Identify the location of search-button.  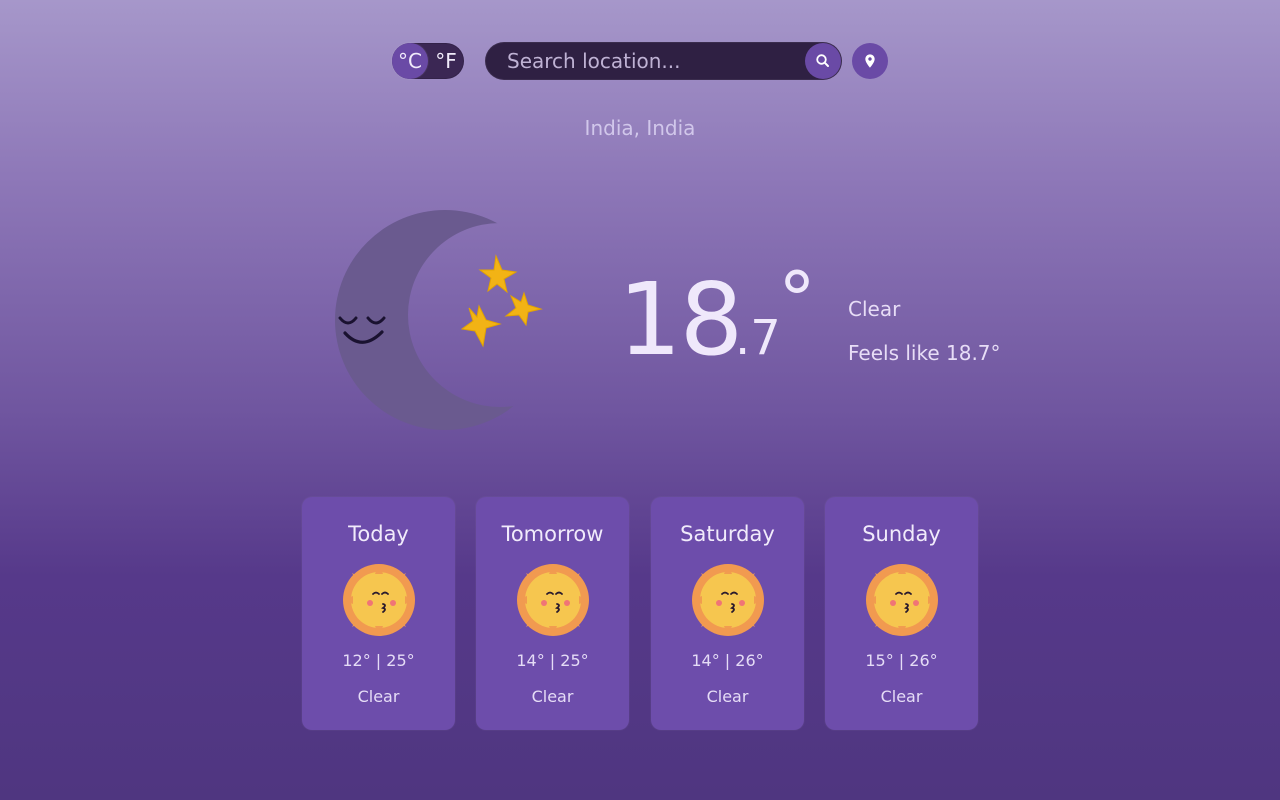
(823, 61).